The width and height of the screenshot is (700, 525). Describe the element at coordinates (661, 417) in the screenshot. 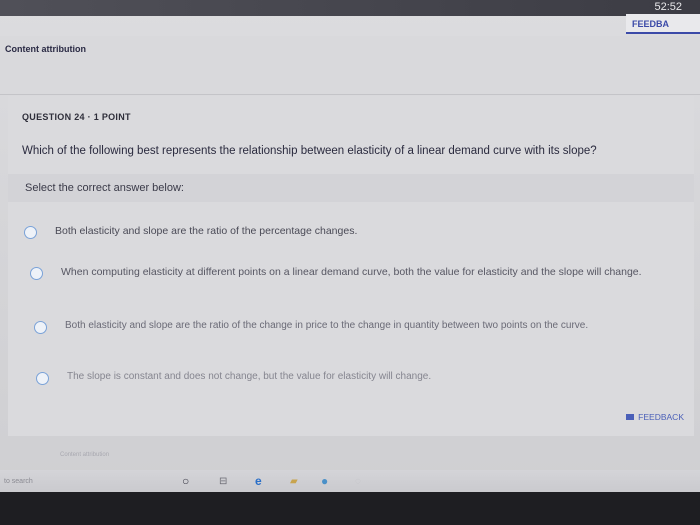

I see `feedback-label: FEEDBACK` at that location.